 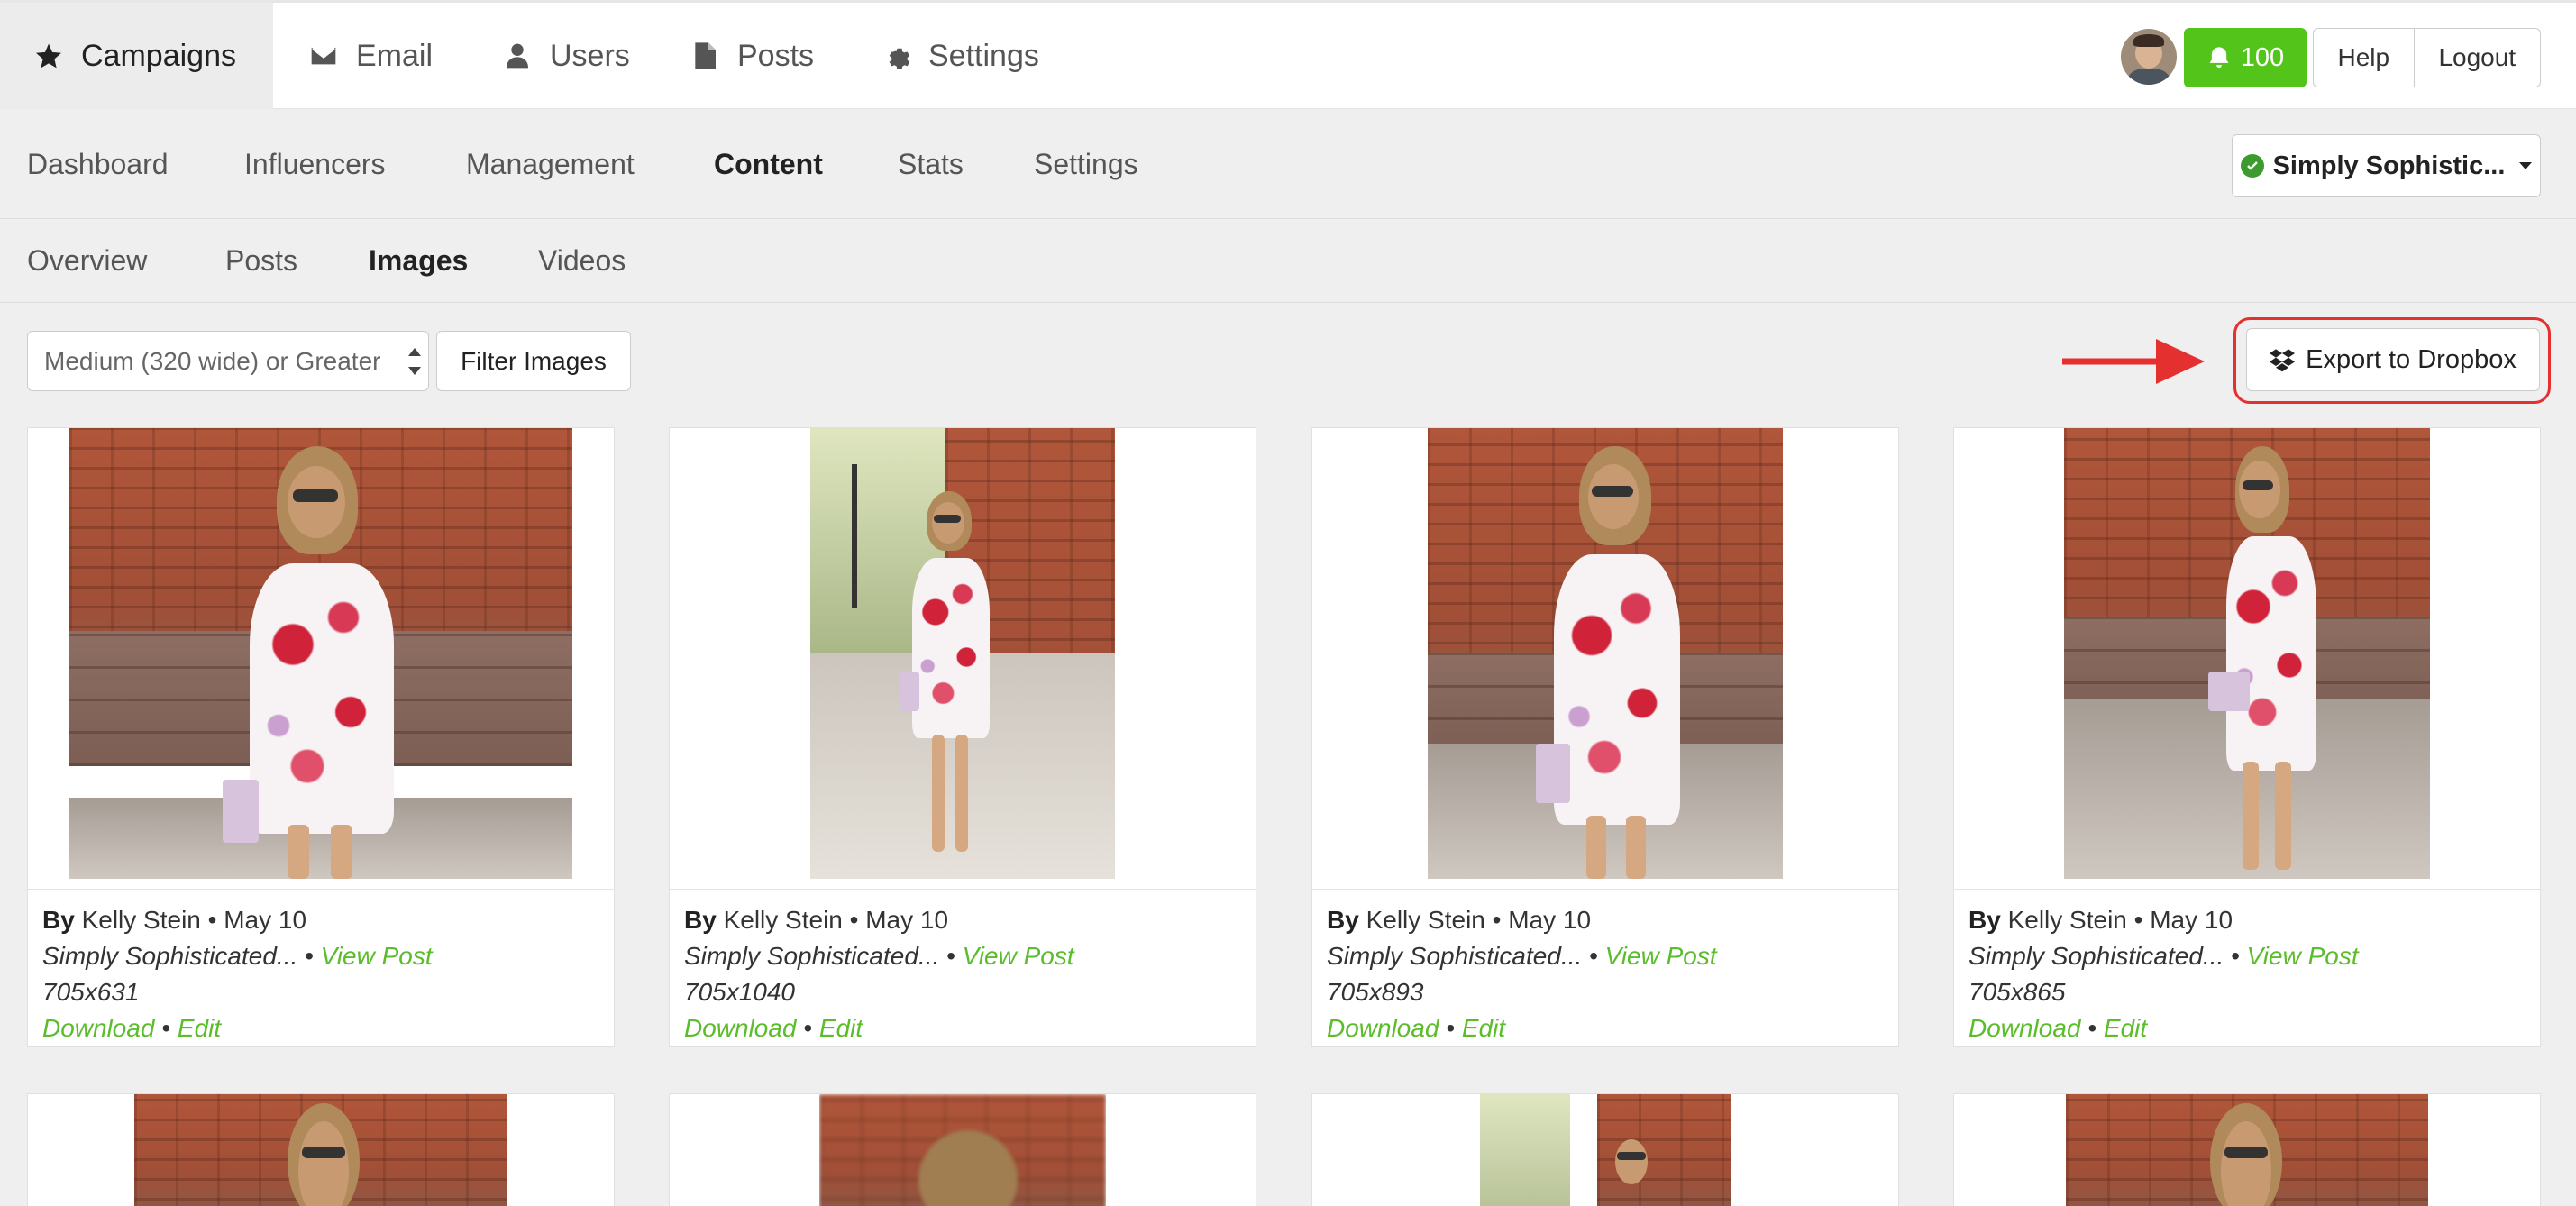 I want to click on user-icon, so click(x=517, y=56).